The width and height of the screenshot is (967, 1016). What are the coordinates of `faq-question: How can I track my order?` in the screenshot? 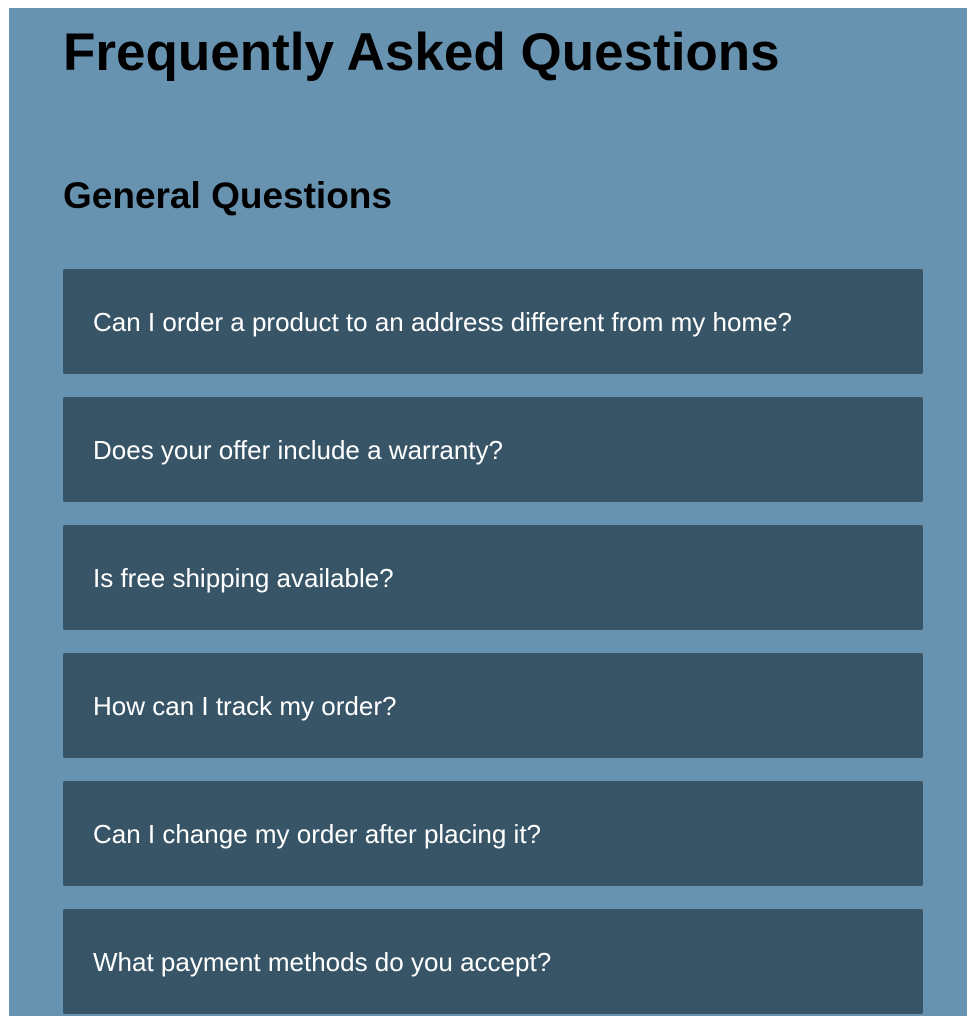 It's located at (245, 705).